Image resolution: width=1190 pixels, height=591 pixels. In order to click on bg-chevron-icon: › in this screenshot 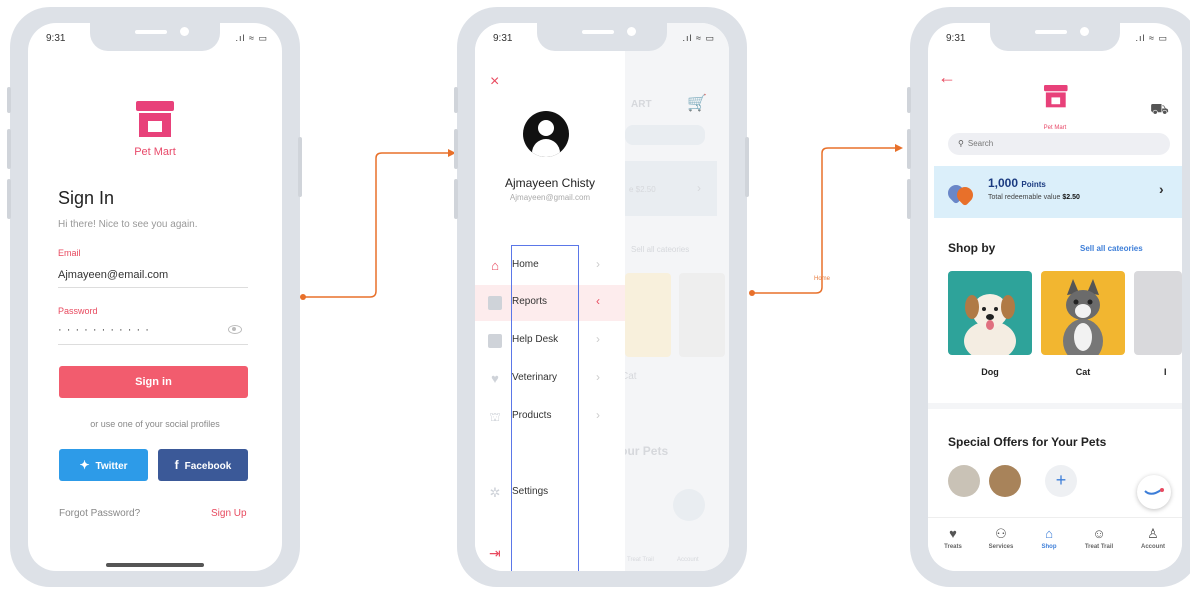, I will do `click(699, 188)`.